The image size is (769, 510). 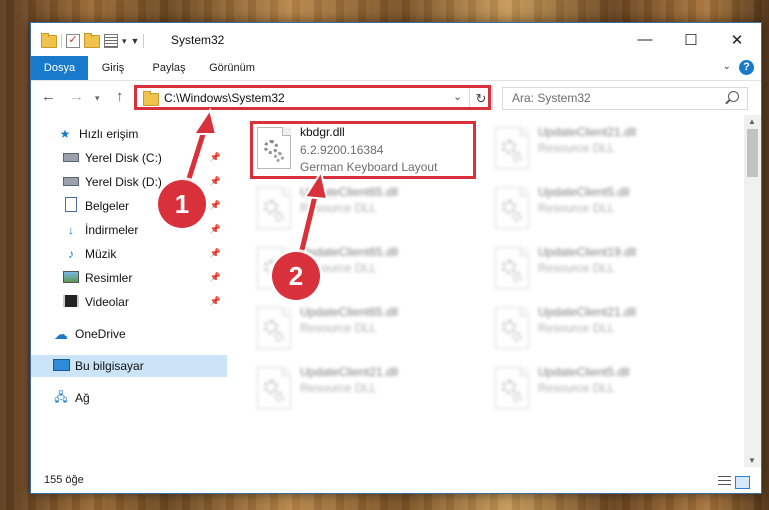 I want to click on sidebar-item-this-pc: Bu bilgisayar, so click(x=129, y=366).